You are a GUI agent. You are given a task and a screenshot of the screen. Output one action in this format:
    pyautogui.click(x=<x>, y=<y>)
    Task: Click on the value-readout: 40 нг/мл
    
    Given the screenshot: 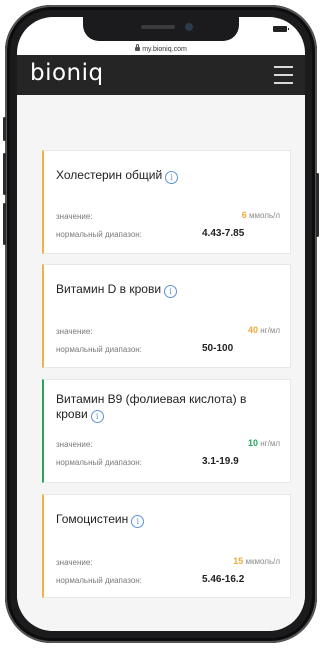 What is the action you would take?
    pyautogui.click(x=264, y=330)
    